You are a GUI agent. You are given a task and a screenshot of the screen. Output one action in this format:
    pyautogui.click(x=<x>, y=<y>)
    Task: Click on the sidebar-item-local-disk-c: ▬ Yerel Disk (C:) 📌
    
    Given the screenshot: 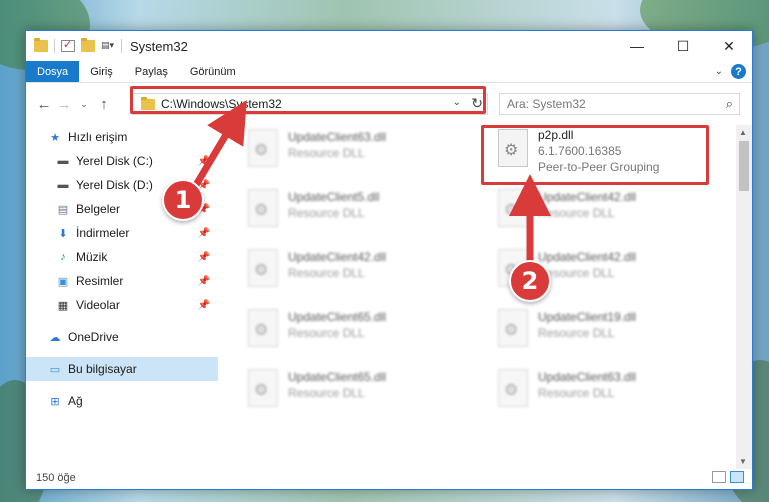 What is the action you would take?
    pyautogui.click(x=122, y=161)
    